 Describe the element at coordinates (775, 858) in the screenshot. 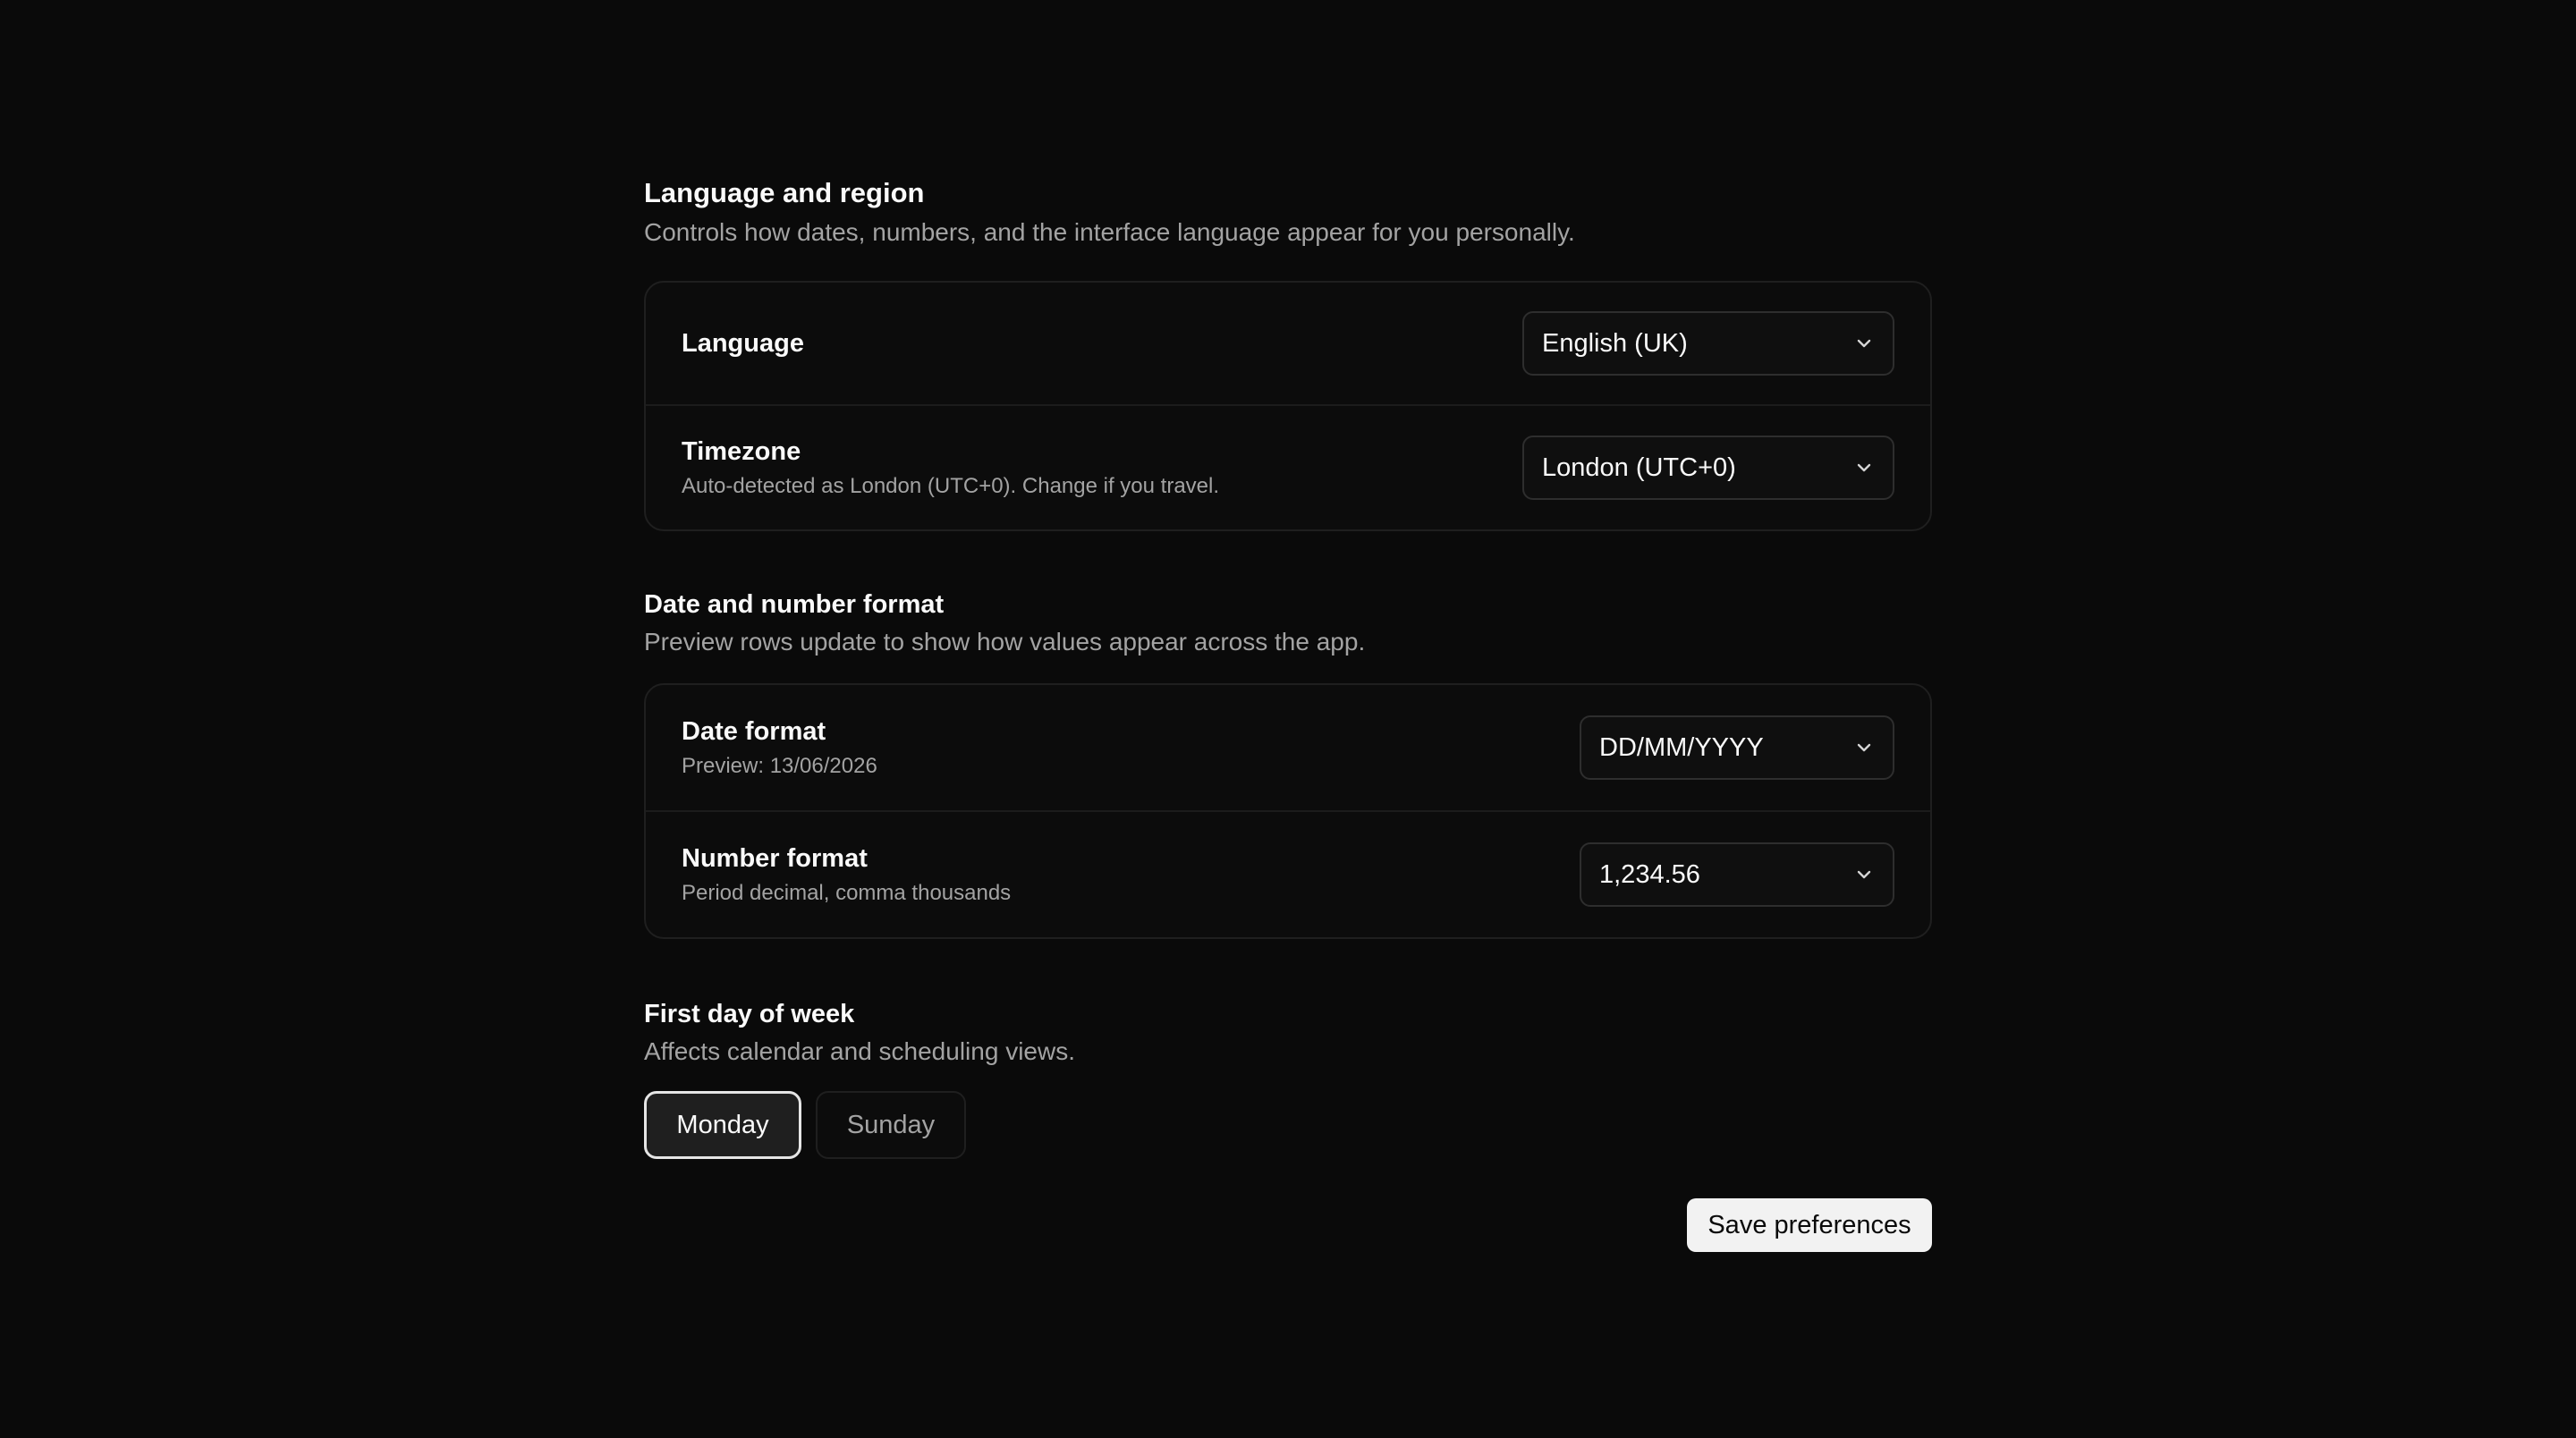

I see `number-format-label: Number format` at that location.